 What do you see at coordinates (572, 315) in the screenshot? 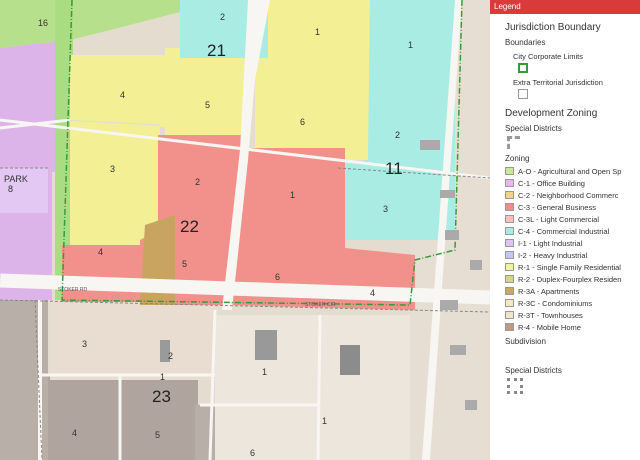
I see `zoning-item: R-3T - Townhouses` at bounding box center [572, 315].